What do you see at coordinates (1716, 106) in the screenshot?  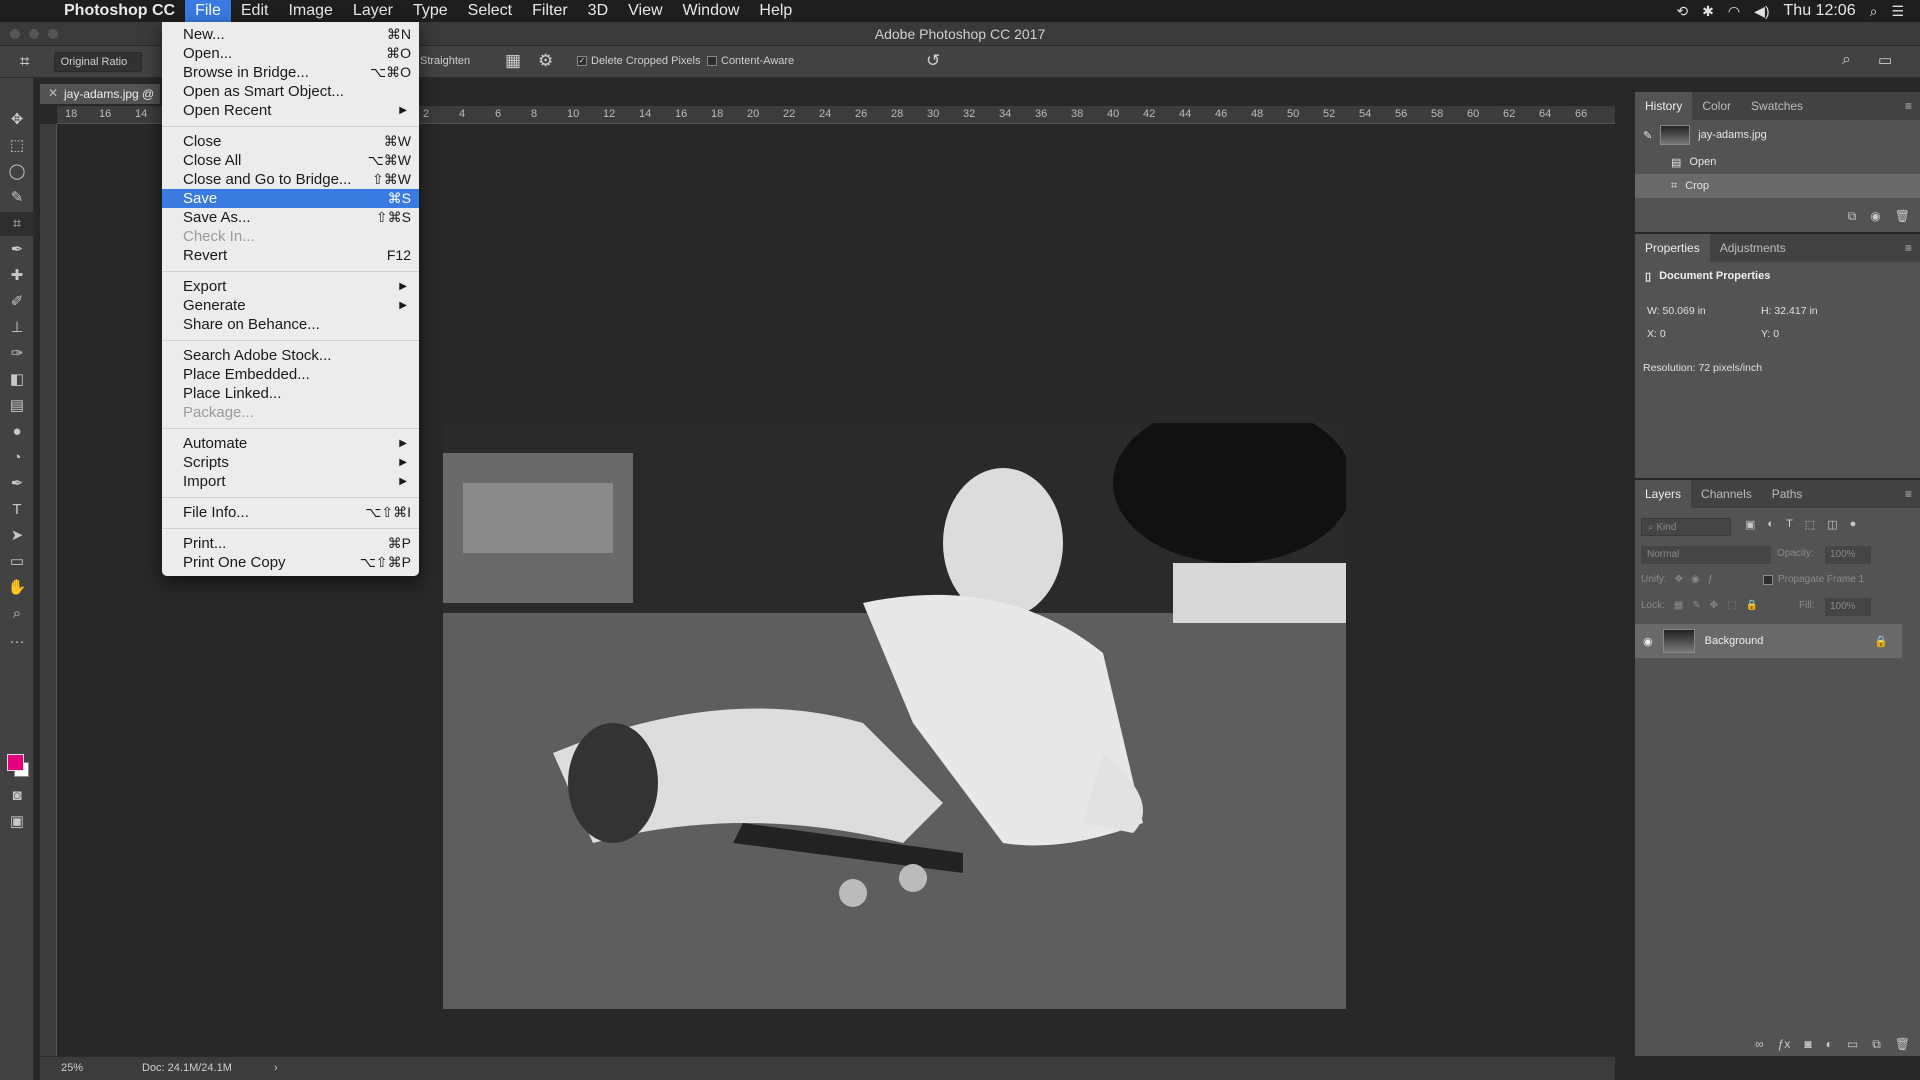 I see `tab-color: Color` at bounding box center [1716, 106].